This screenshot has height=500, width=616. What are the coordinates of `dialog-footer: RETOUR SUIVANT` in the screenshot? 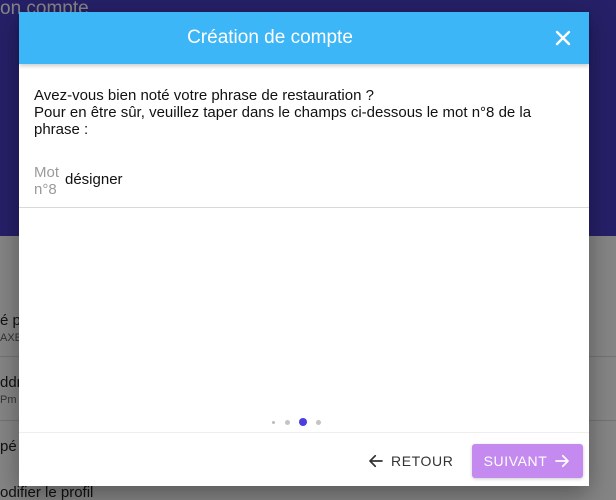 It's located at (304, 459).